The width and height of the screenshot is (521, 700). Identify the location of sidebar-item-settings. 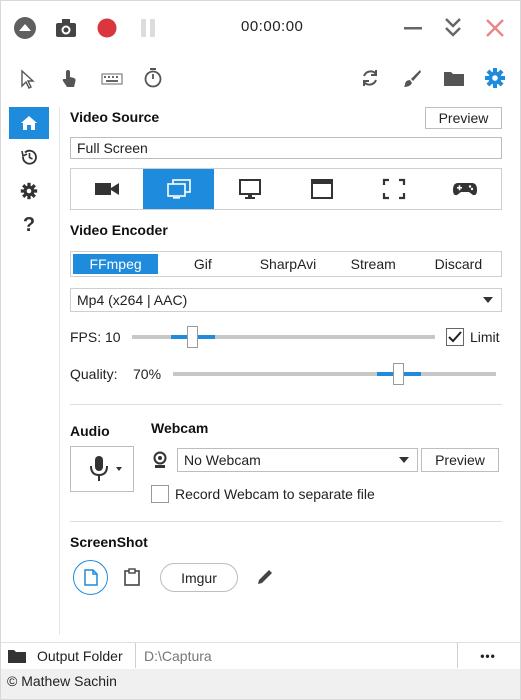
(29, 191).